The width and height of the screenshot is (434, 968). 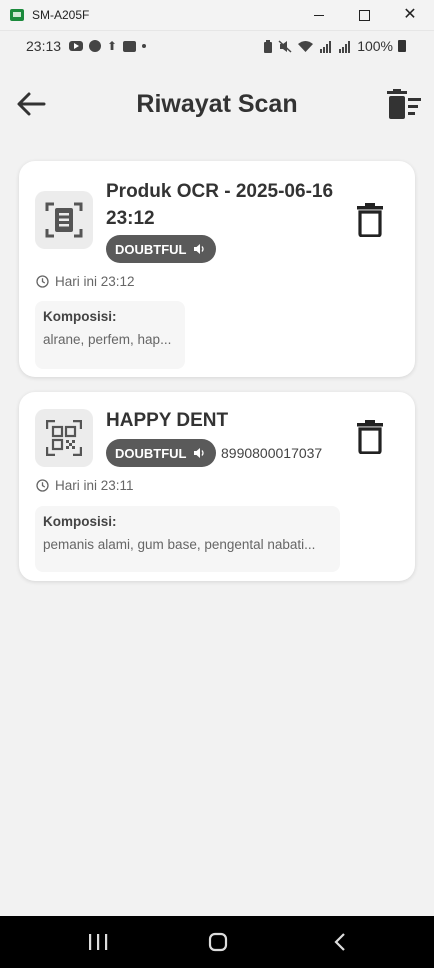 I want to click on window-title: SM-A205F, so click(x=61, y=15).